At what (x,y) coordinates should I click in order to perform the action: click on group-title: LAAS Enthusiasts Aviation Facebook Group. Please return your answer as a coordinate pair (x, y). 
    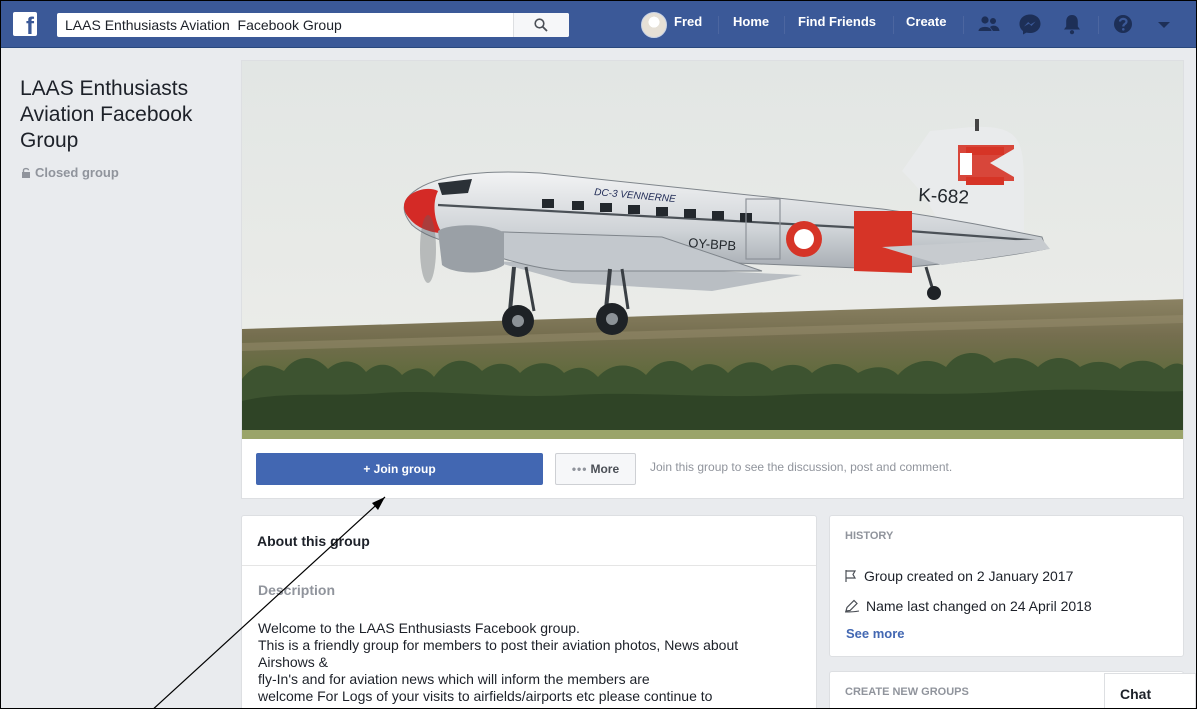
    Looking at the image, I should click on (106, 114).